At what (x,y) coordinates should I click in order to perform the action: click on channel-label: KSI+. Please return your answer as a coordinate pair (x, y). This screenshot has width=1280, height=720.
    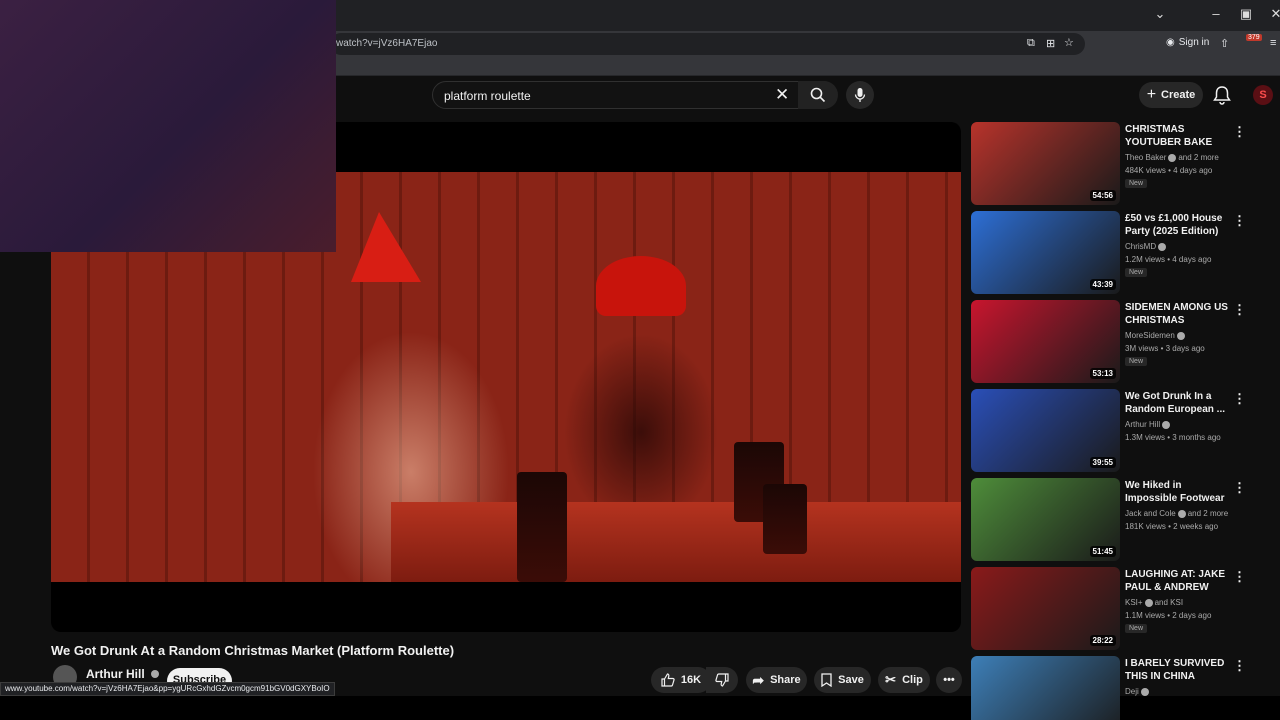
    Looking at the image, I should click on (1134, 602).